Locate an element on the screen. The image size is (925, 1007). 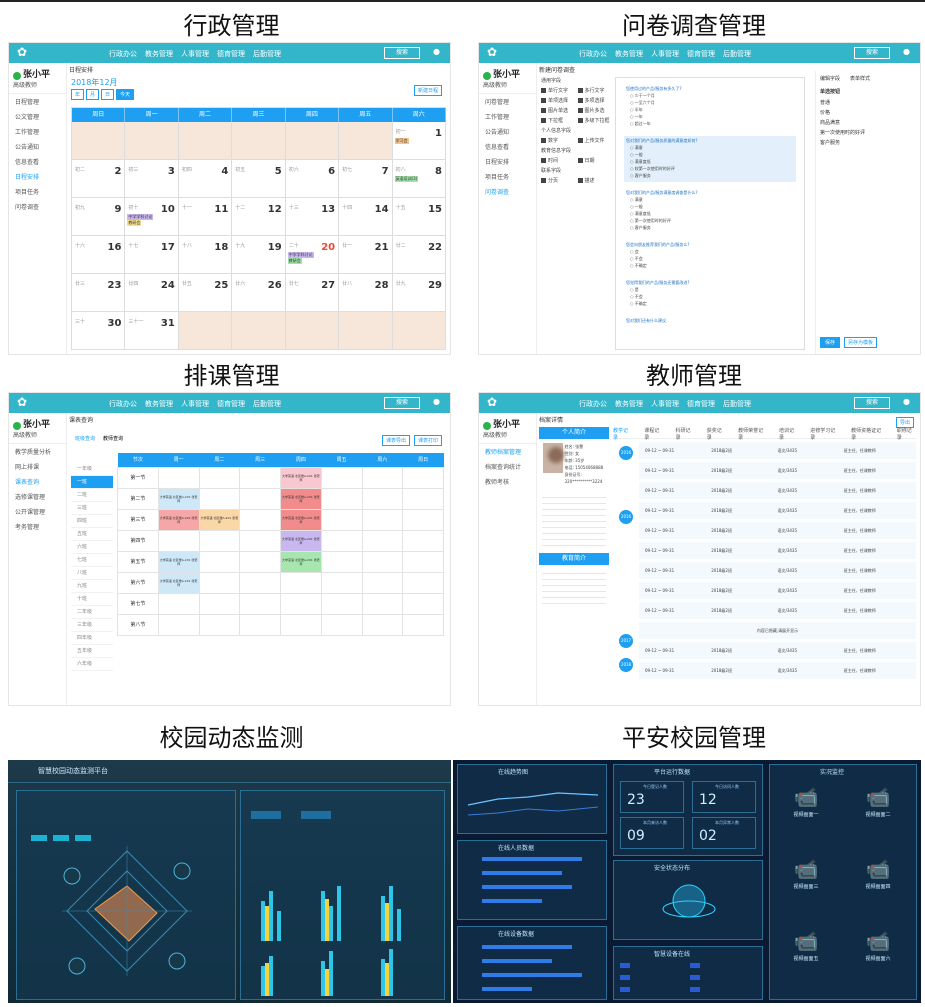
record-tab: 教学记录 is located at coordinates (622, 434).